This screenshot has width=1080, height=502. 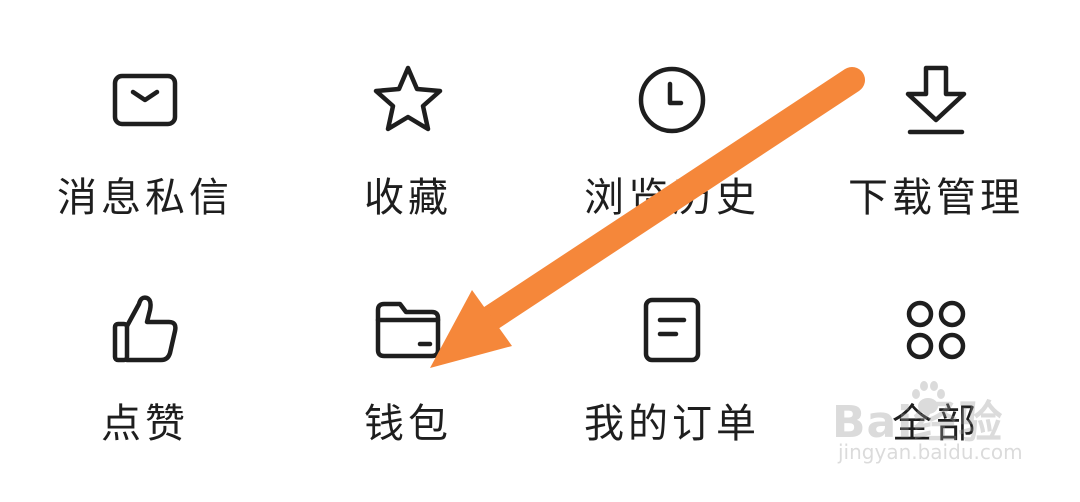 I want to click on thumbs-up-icon, so click(x=145, y=330).